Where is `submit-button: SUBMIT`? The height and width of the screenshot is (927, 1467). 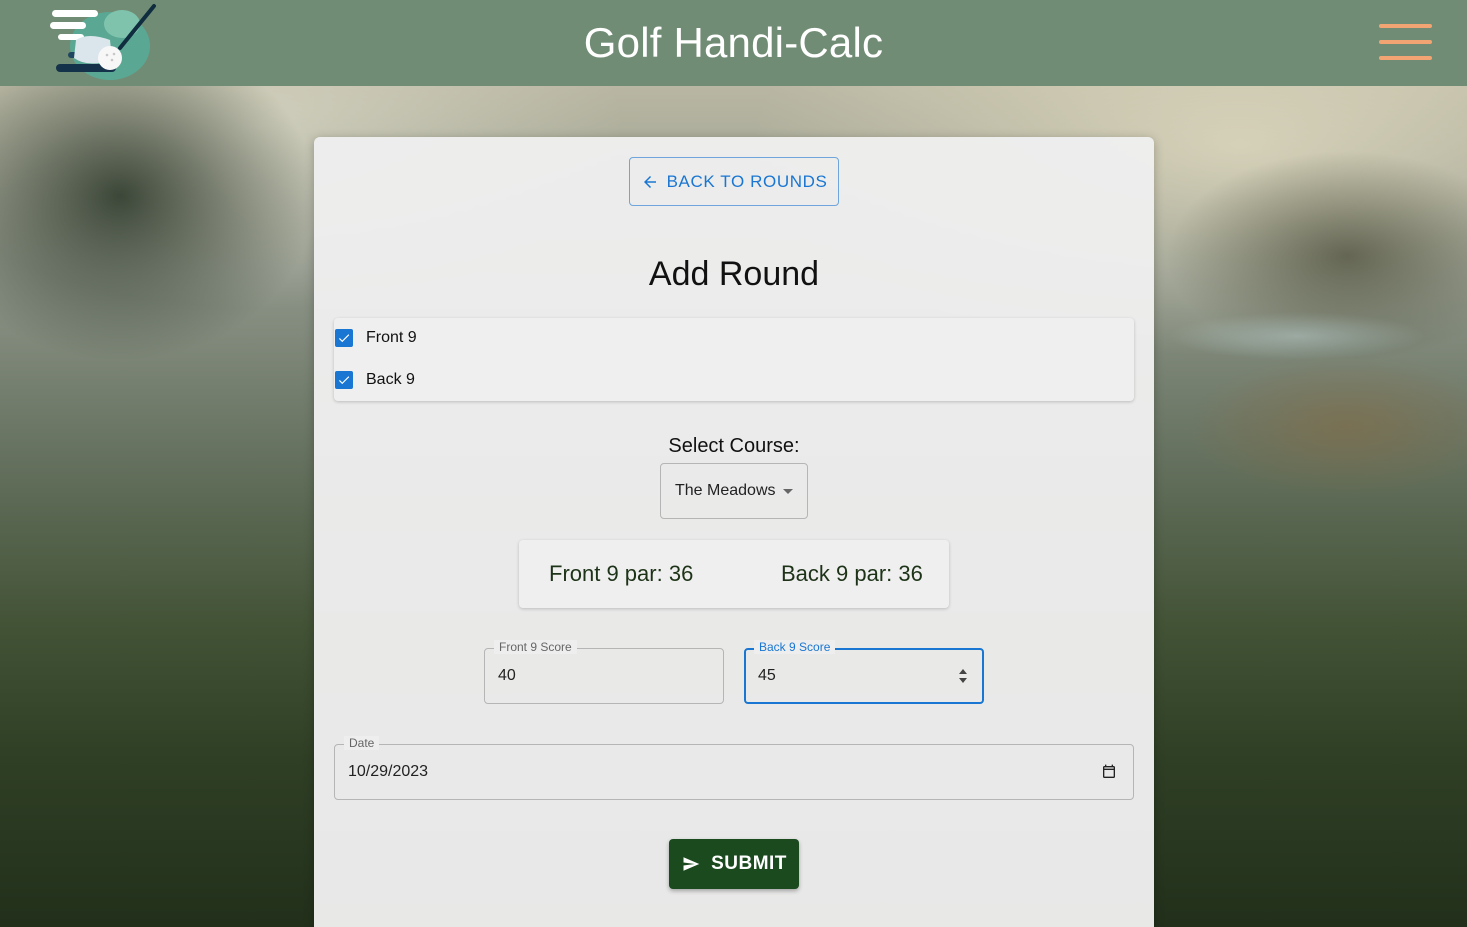
submit-button: SUBMIT is located at coordinates (734, 864).